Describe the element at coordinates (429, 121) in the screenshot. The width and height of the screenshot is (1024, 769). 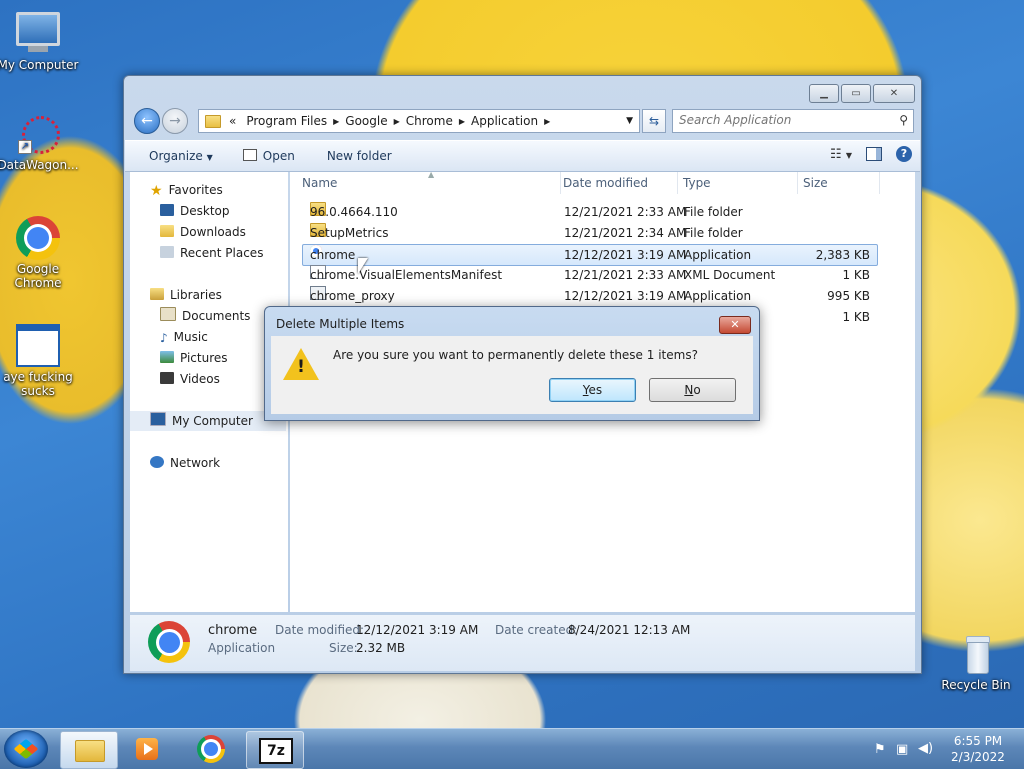
I see `breadcrumb-chrome: Chrome` at that location.